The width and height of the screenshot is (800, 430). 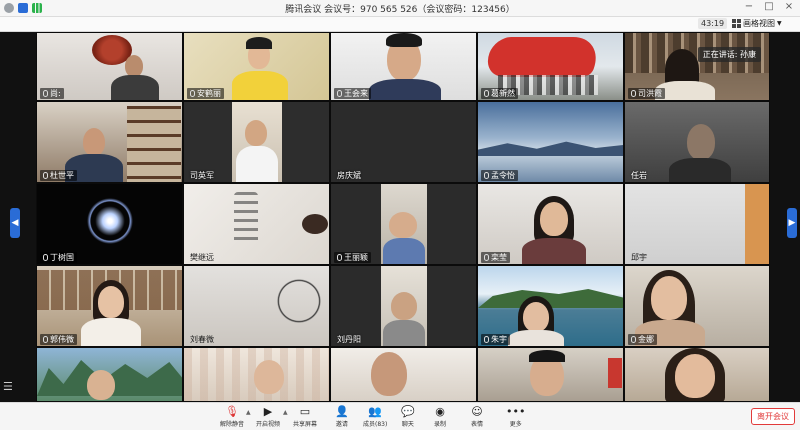 I want to click on view-switch-button: 画格视图 ▼, so click(x=757, y=23).